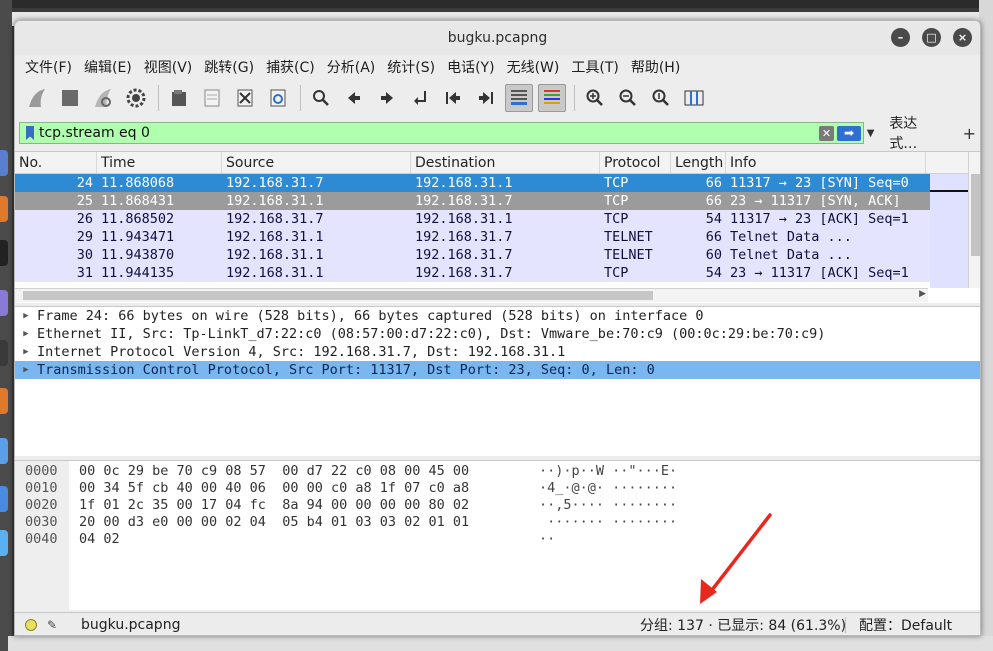  What do you see at coordinates (275, 255) in the screenshot?
I see `cell-src: 192.168.31.1` at bounding box center [275, 255].